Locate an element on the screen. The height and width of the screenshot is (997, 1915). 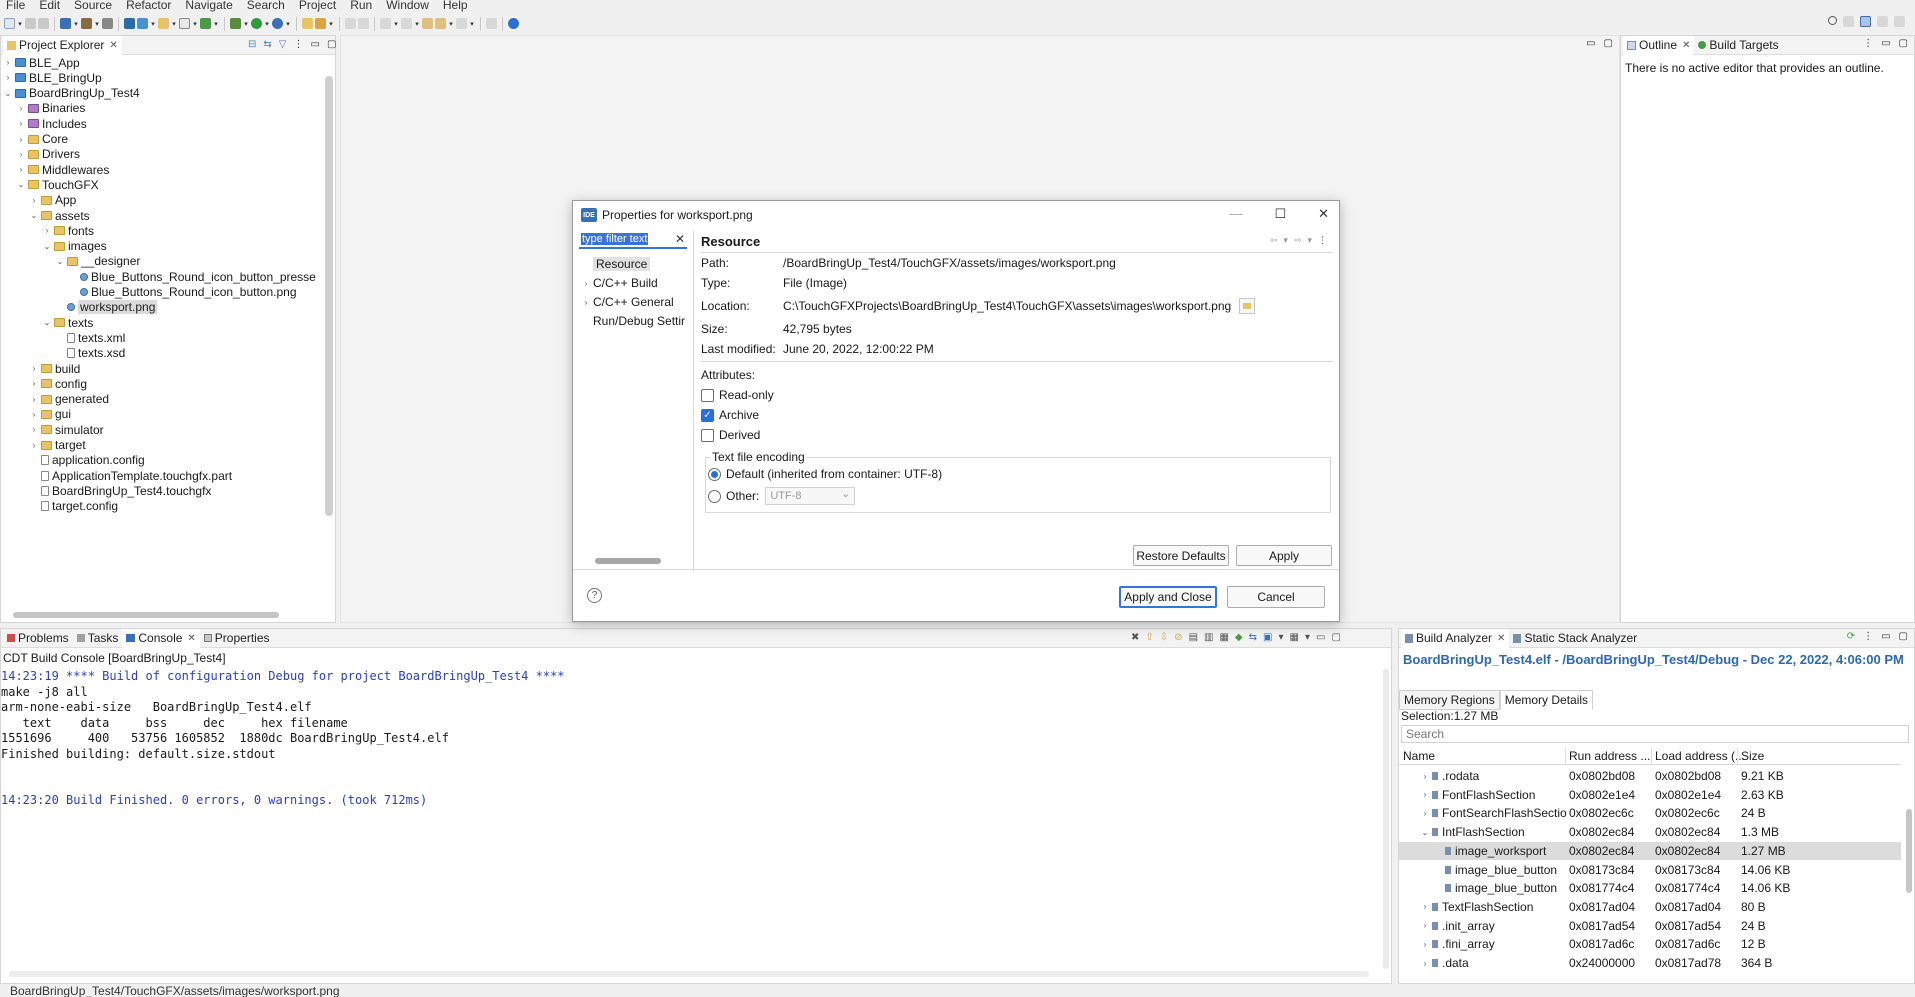
save-all-icon is located at coordinates (43, 23).